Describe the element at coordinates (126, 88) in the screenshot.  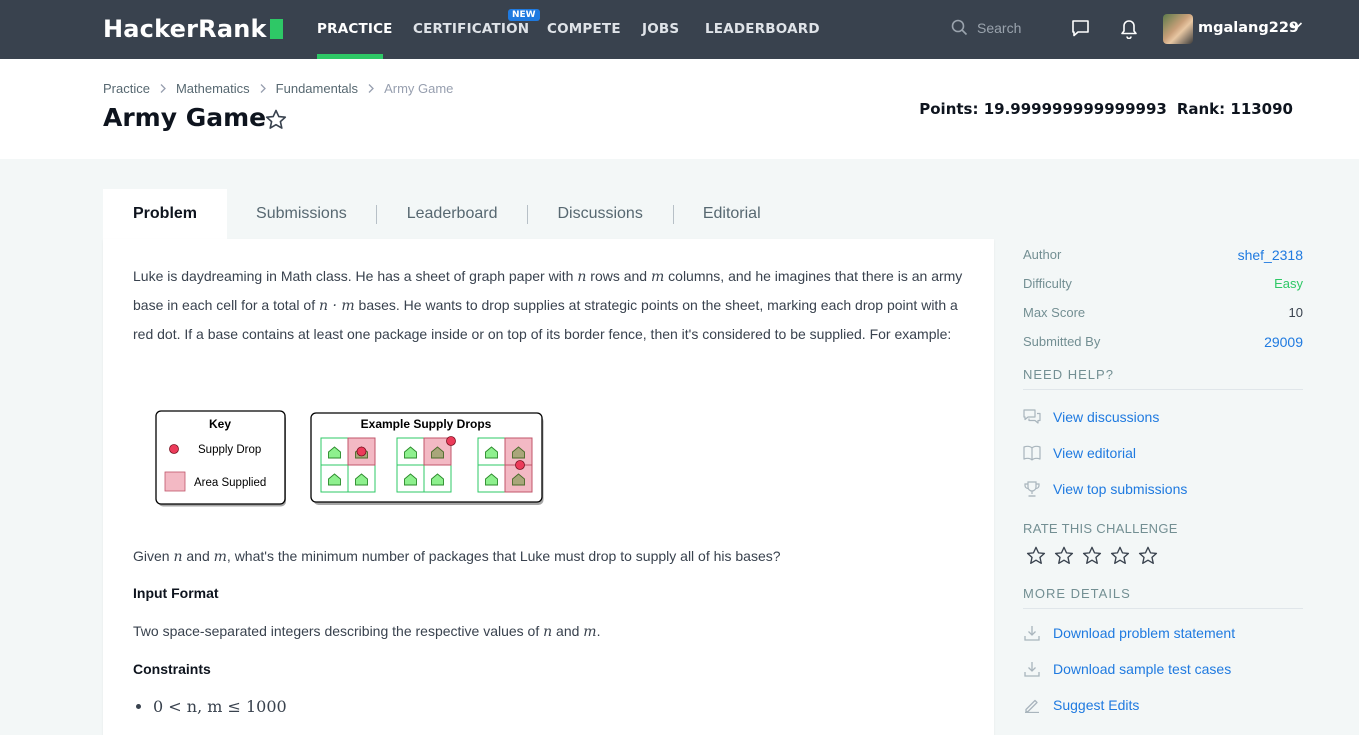
I see `breadcrumb-practice: Practice` at that location.